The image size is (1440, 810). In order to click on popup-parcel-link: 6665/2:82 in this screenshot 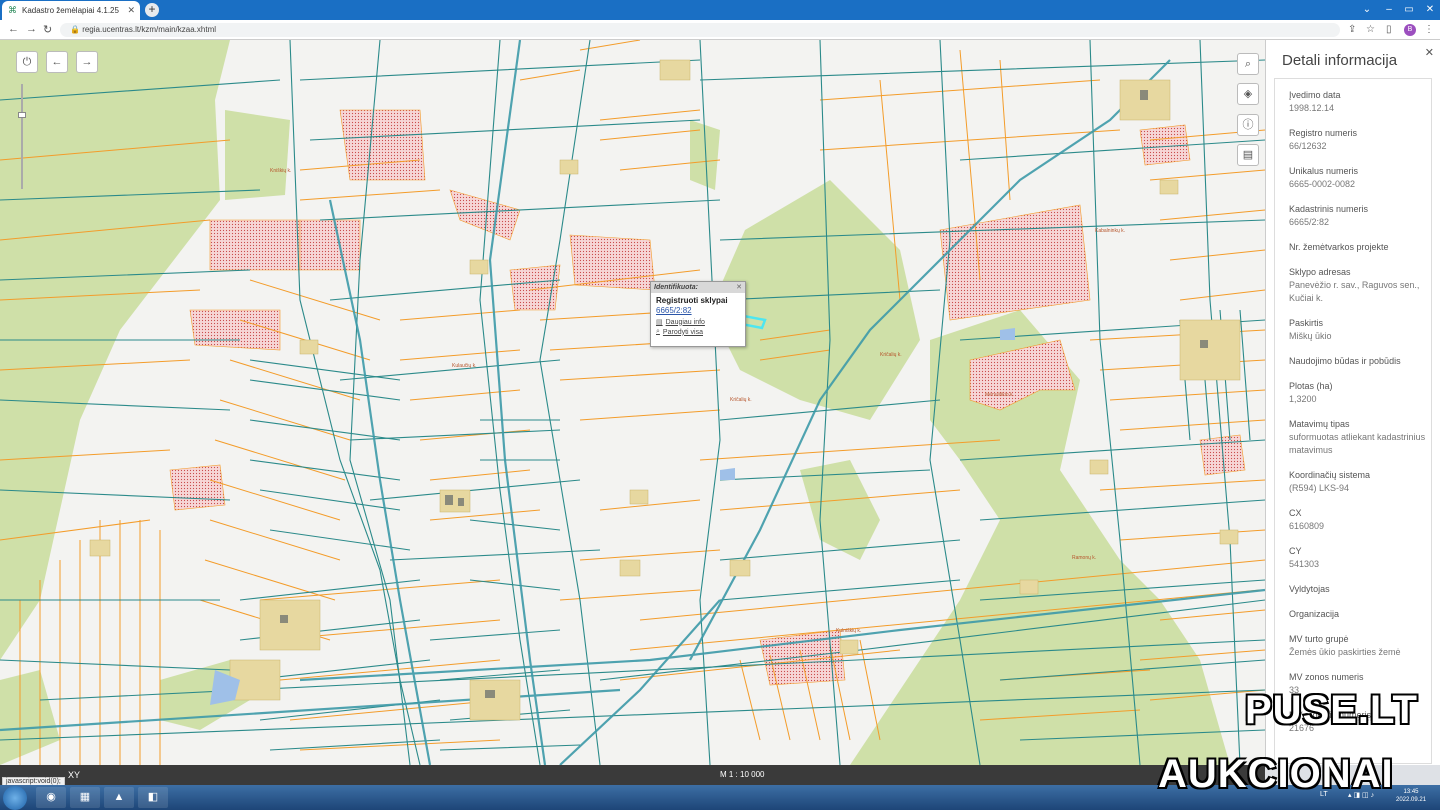, I will do `click(698, 310)`.